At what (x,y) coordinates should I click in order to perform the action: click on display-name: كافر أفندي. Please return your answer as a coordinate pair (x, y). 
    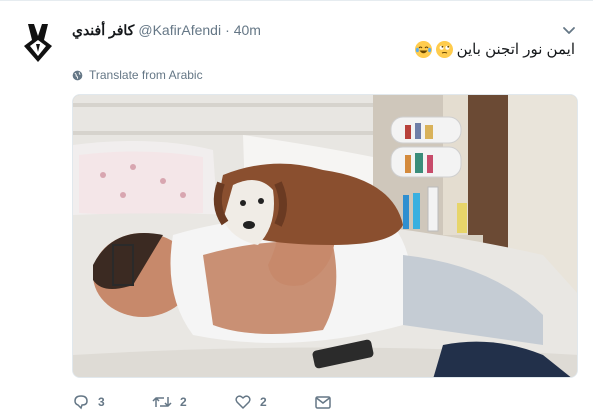
    Looking at the image, I should click on (103, 30).